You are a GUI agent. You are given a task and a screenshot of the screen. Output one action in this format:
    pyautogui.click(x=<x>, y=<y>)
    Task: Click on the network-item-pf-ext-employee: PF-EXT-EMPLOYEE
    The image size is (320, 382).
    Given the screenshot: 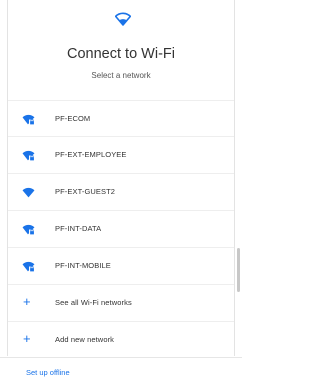 What is the action you would take?
    pyautogui.click(x=121, y=155)
    